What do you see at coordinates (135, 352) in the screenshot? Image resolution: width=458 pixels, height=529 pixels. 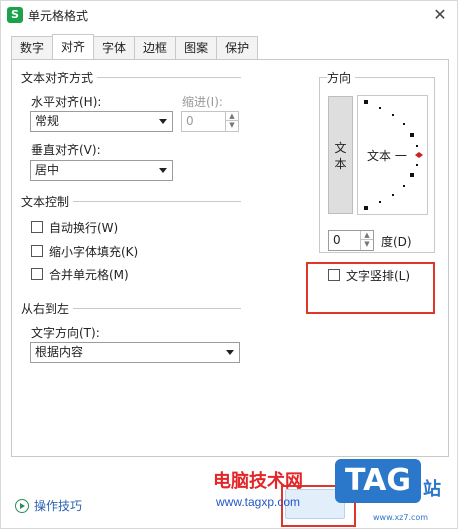 I see `text-direction-select: 根据内容` at bounding box center [135, 352].